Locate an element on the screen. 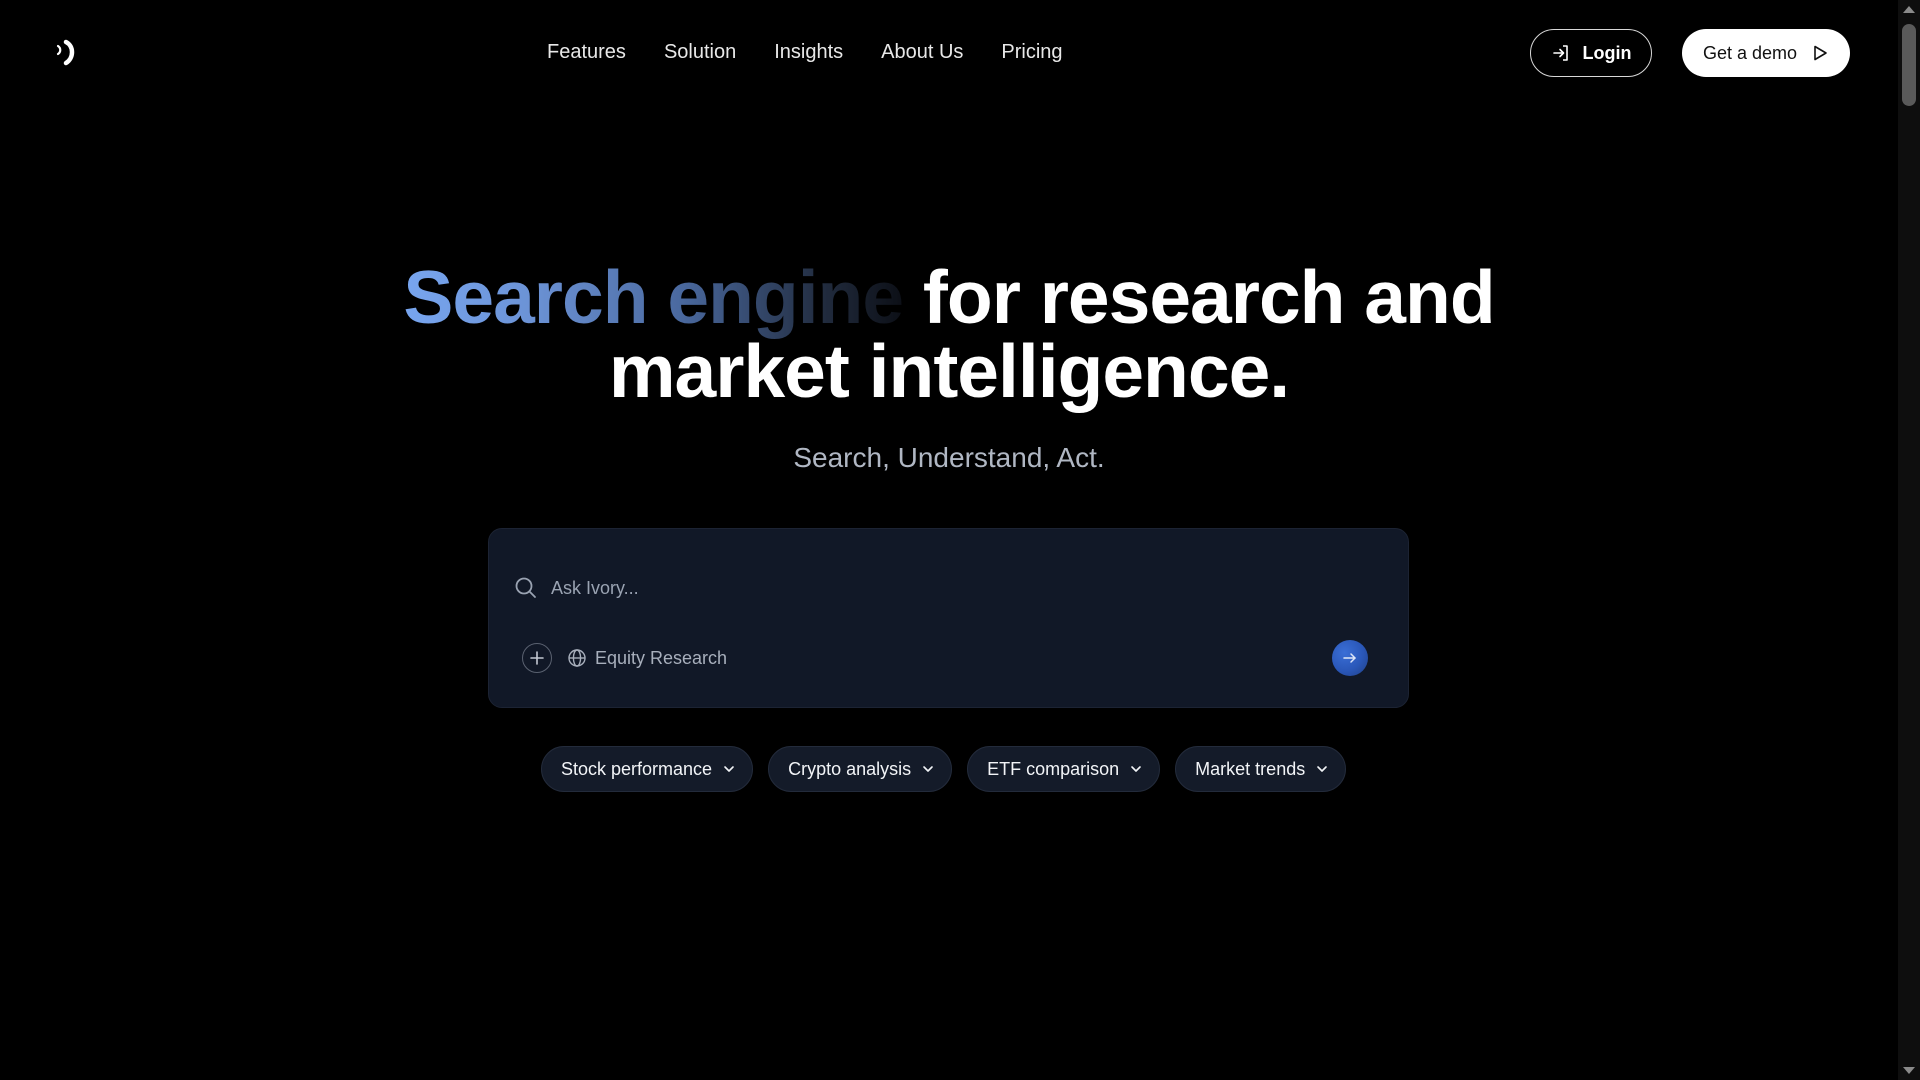 Image resolution: width=1920 pixels, height=1080 pixels. chip-label: ETF comparison is located at coordinates (1053, 768).